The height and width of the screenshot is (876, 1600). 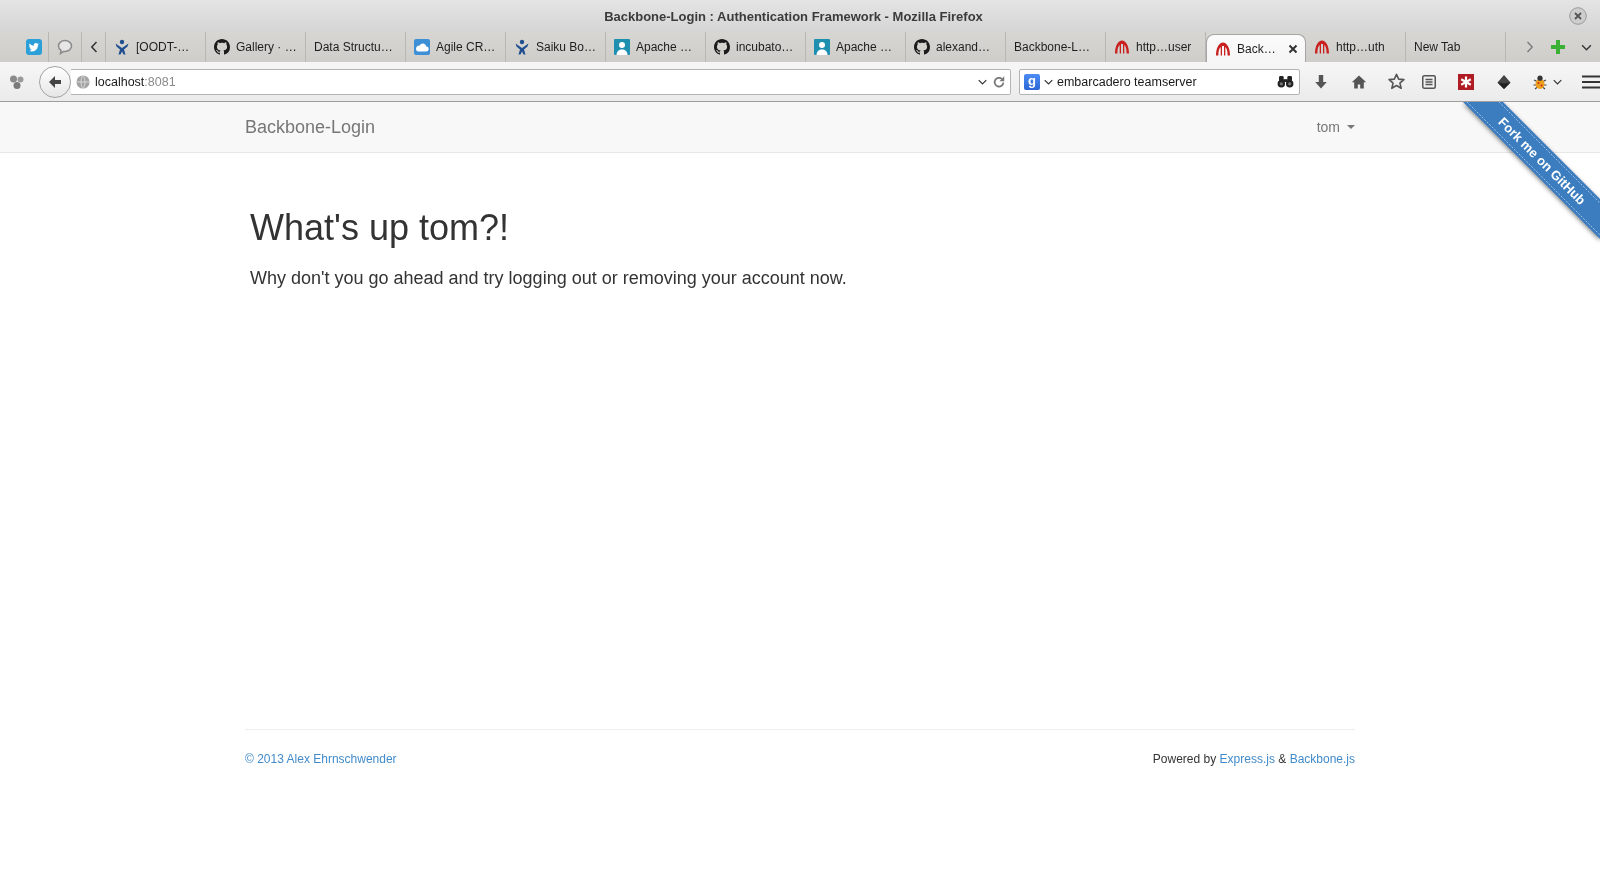 I want to click on brand-link: Backbone-Login, so click(x=310, y=127).